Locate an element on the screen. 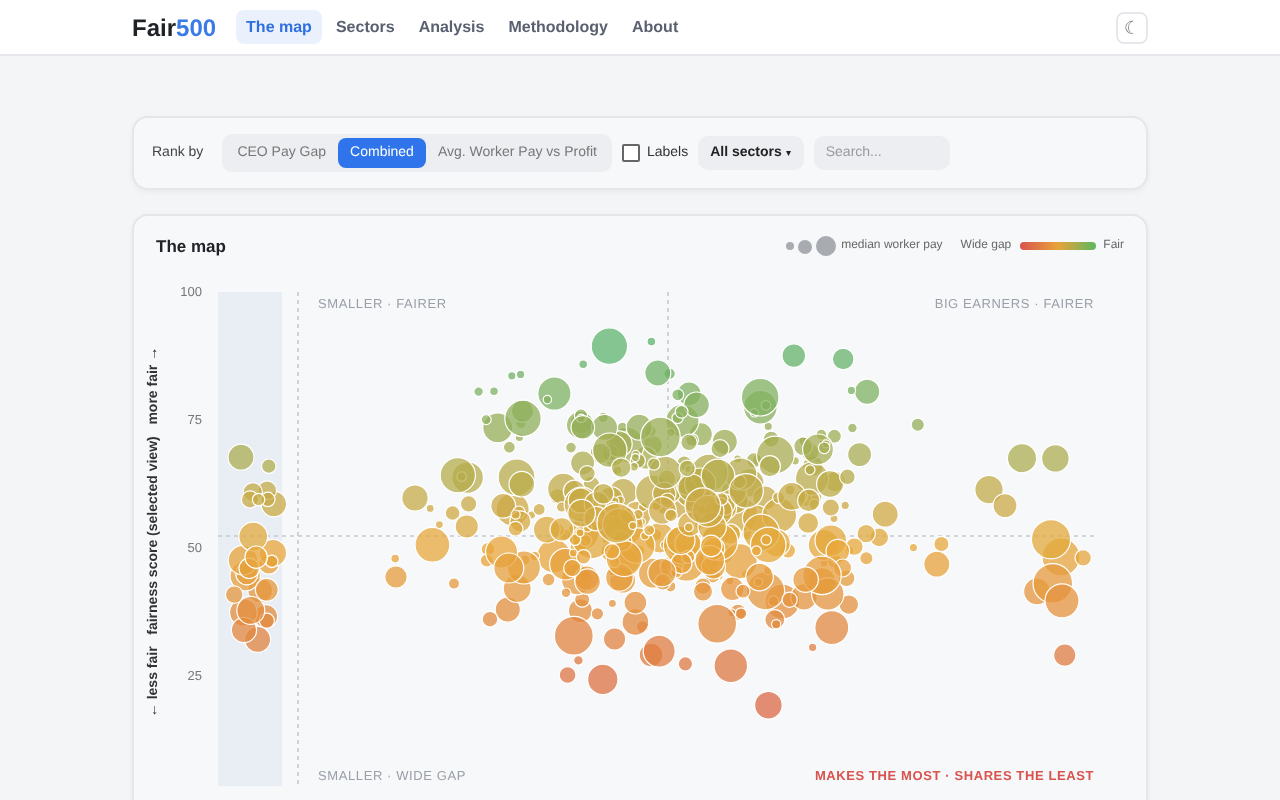  map-title: The map is located at coordinates (192, 246).